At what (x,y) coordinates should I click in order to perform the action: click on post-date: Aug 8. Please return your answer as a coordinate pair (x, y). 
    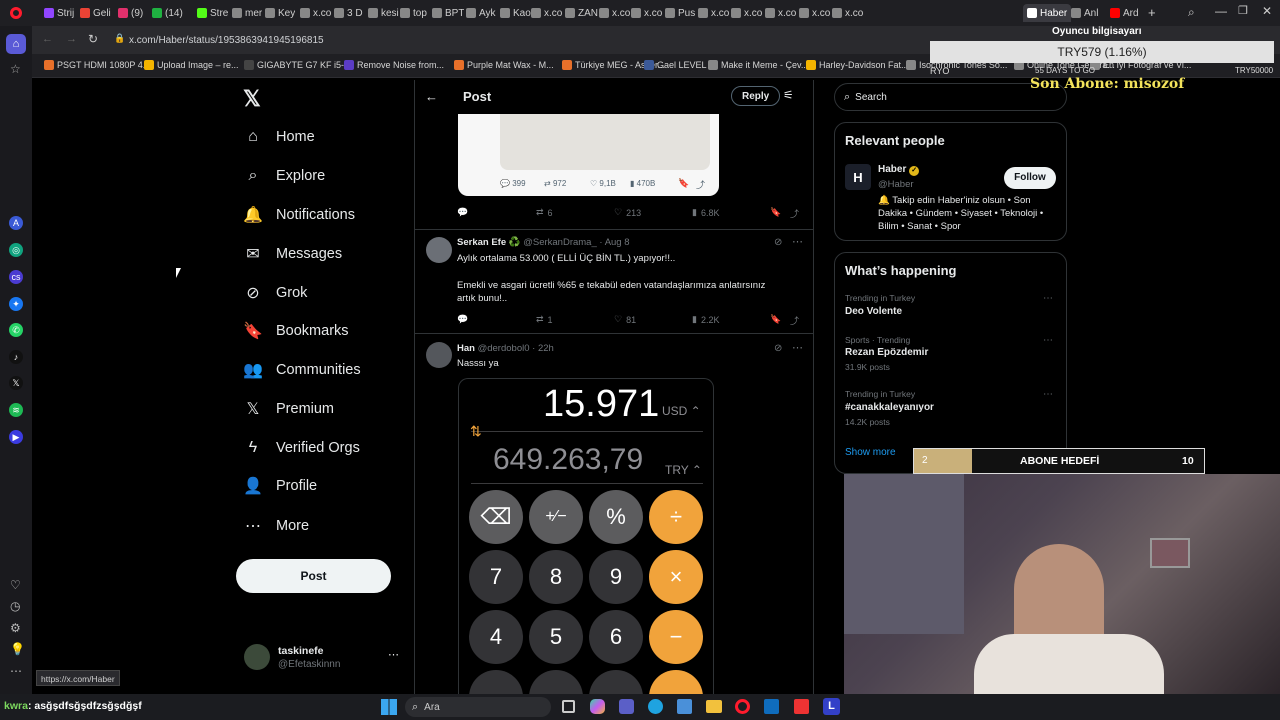
    Looking at the image, I should click on (617, 242).